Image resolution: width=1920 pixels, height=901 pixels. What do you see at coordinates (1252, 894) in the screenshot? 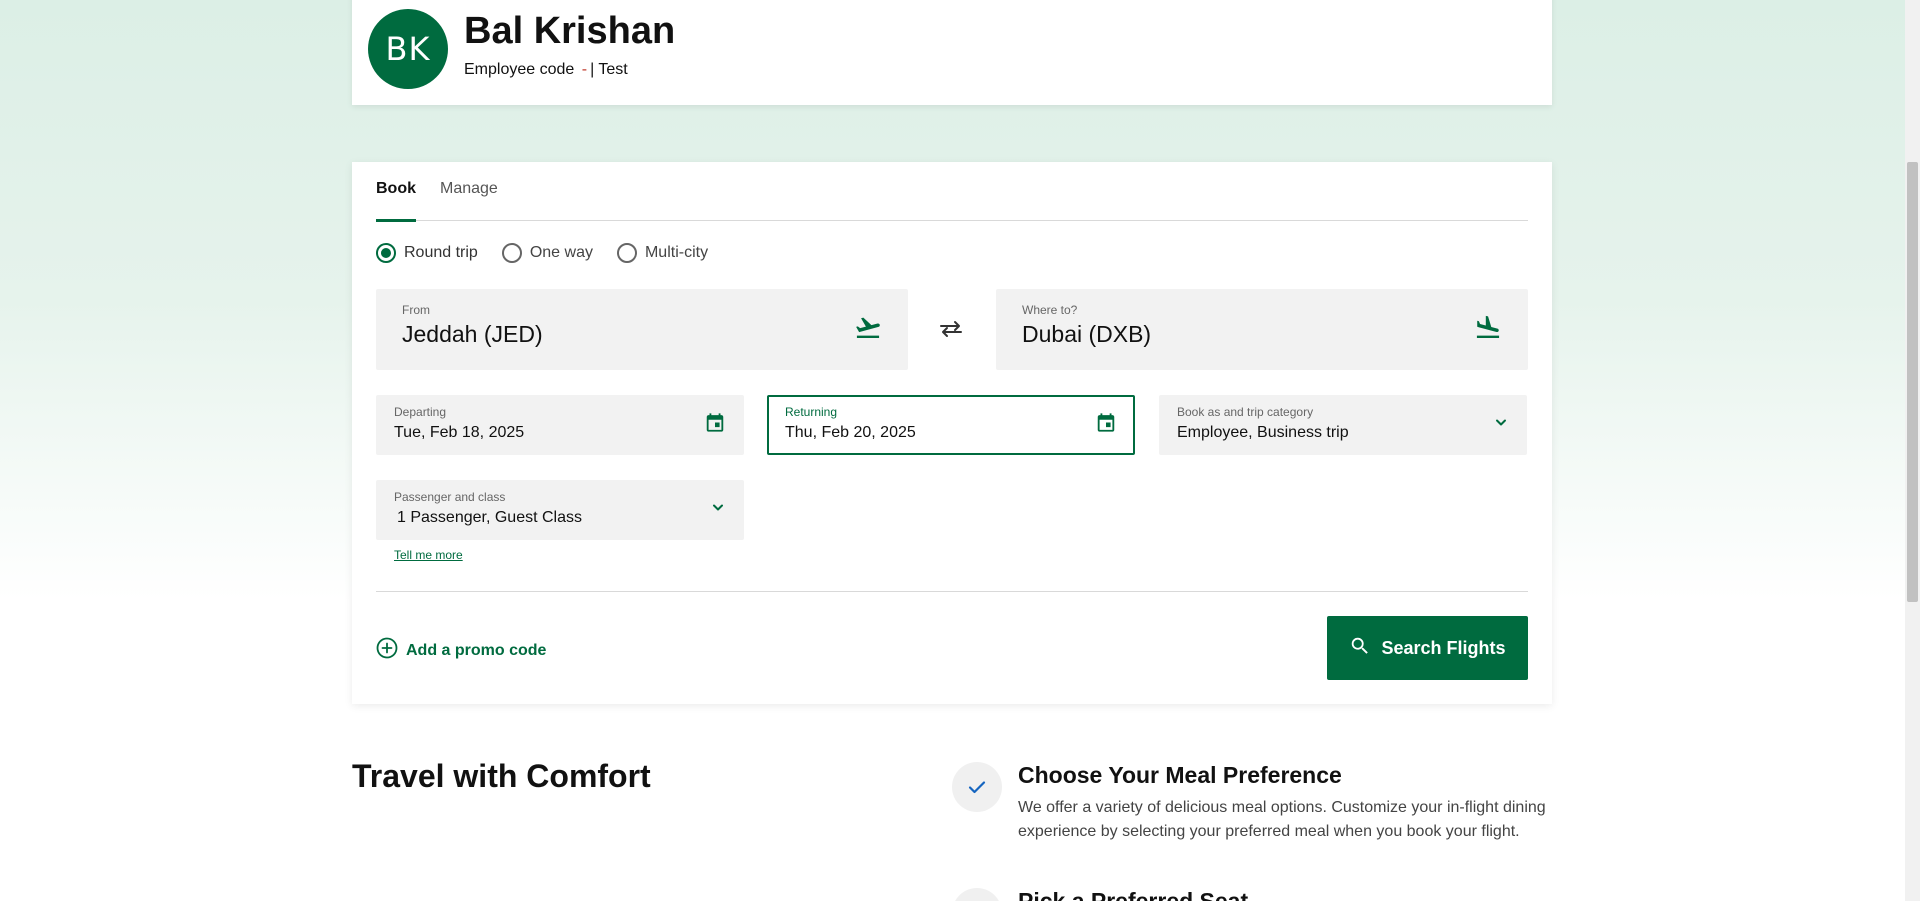
I see `feature-seat: Pick a Preferred Seat` at bounding box center [1252, 894].